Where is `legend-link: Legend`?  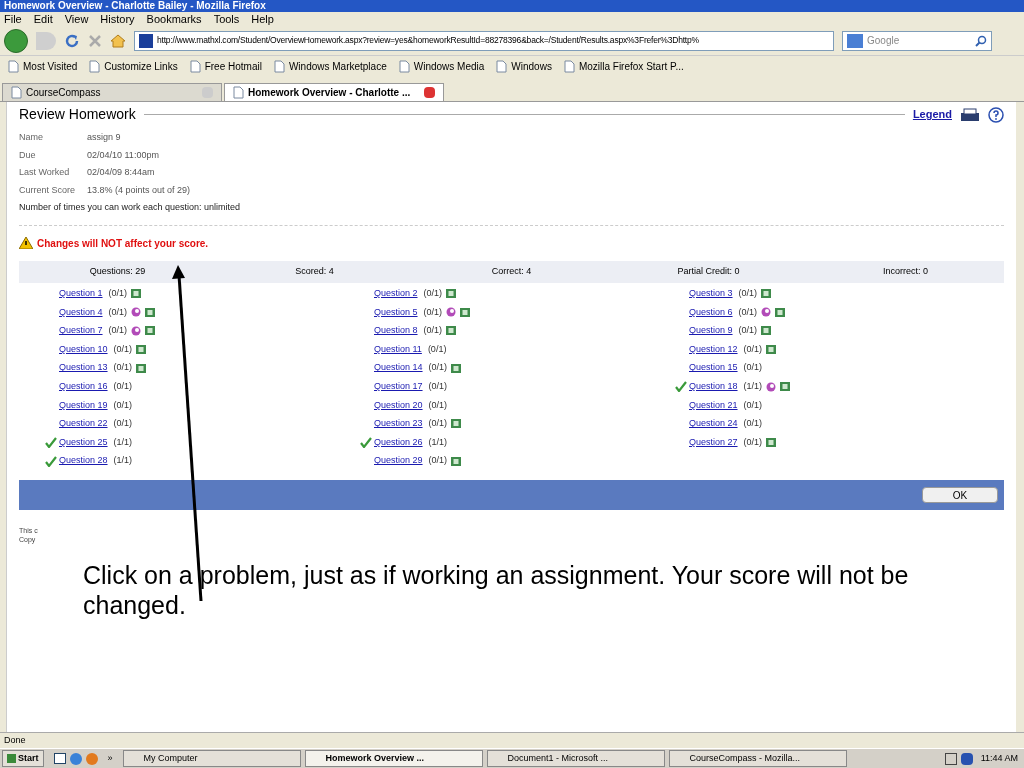
legend-link: Legend is located at coordinates (932, 114).